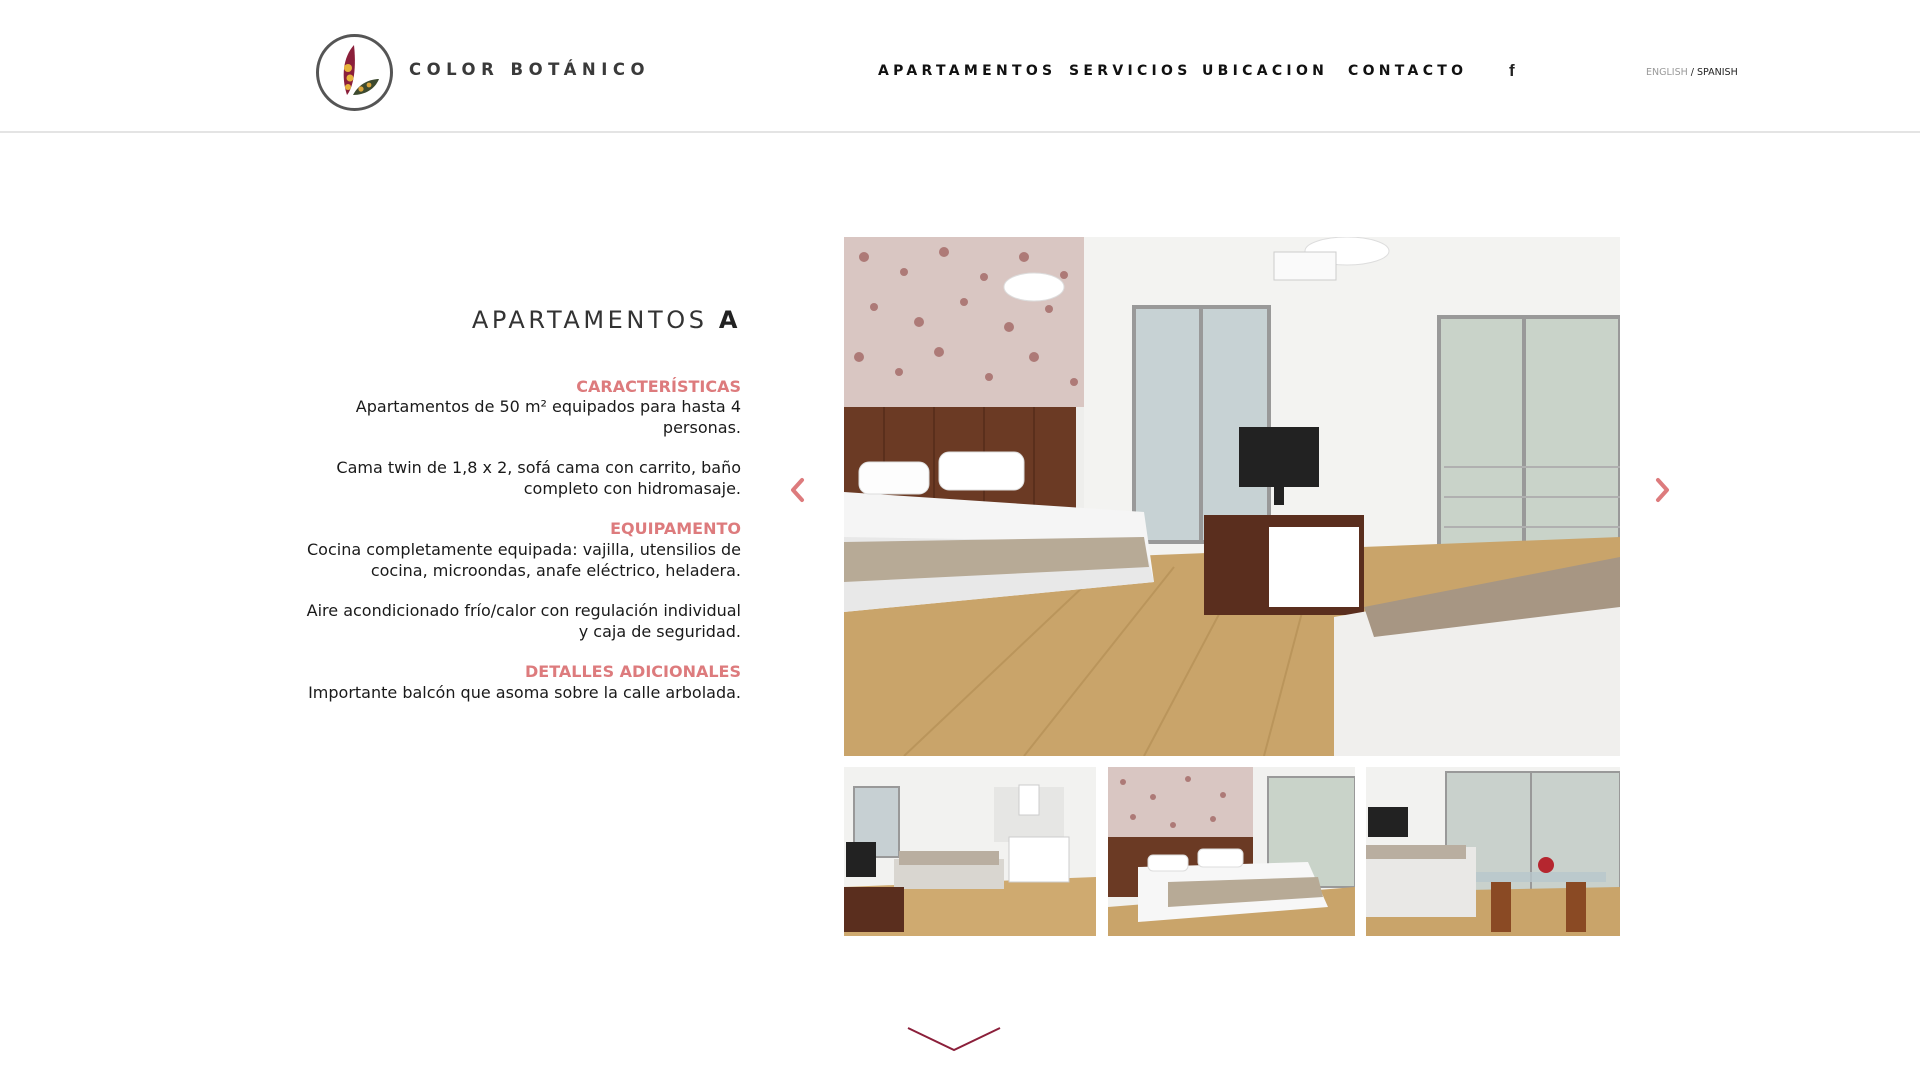 The height and width of the screenshot is (1070, 1920). I want to click on nav-apartamentos: APARTAMENTOS, so click(967, 71).